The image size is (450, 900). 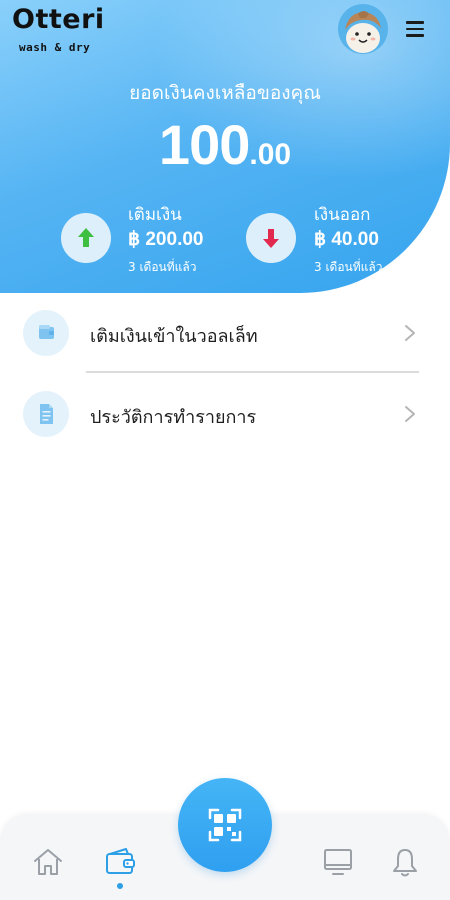 What do you see at coordinates (338, 862) in the screenshot?
I see `computer-icon` at bounding box center [338, 862].